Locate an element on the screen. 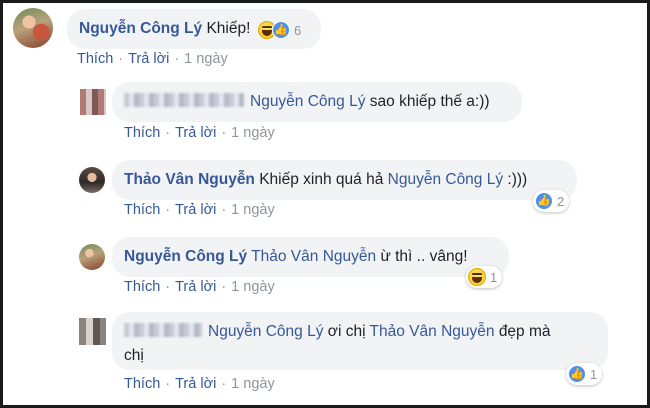 The width and height of the screenshot is (650, 408). comment-text-after: :))) is located at coordinates (517, 179).